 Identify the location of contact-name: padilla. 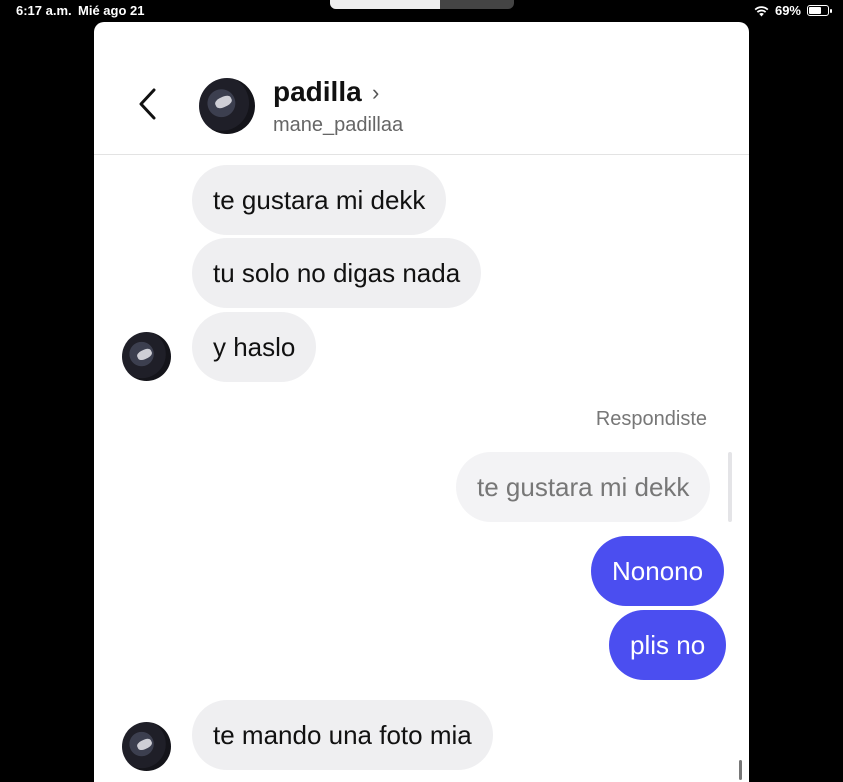
(317, 92).